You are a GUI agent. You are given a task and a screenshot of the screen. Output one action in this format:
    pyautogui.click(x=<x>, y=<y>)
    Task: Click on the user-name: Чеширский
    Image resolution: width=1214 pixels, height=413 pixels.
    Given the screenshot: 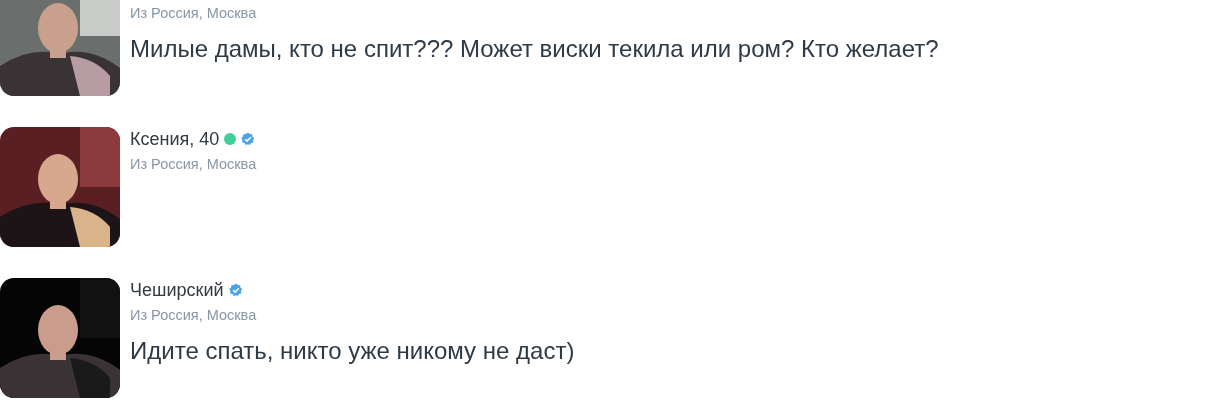 What is the action you would take?
    pyautogui.click(x=177, y=290)
    